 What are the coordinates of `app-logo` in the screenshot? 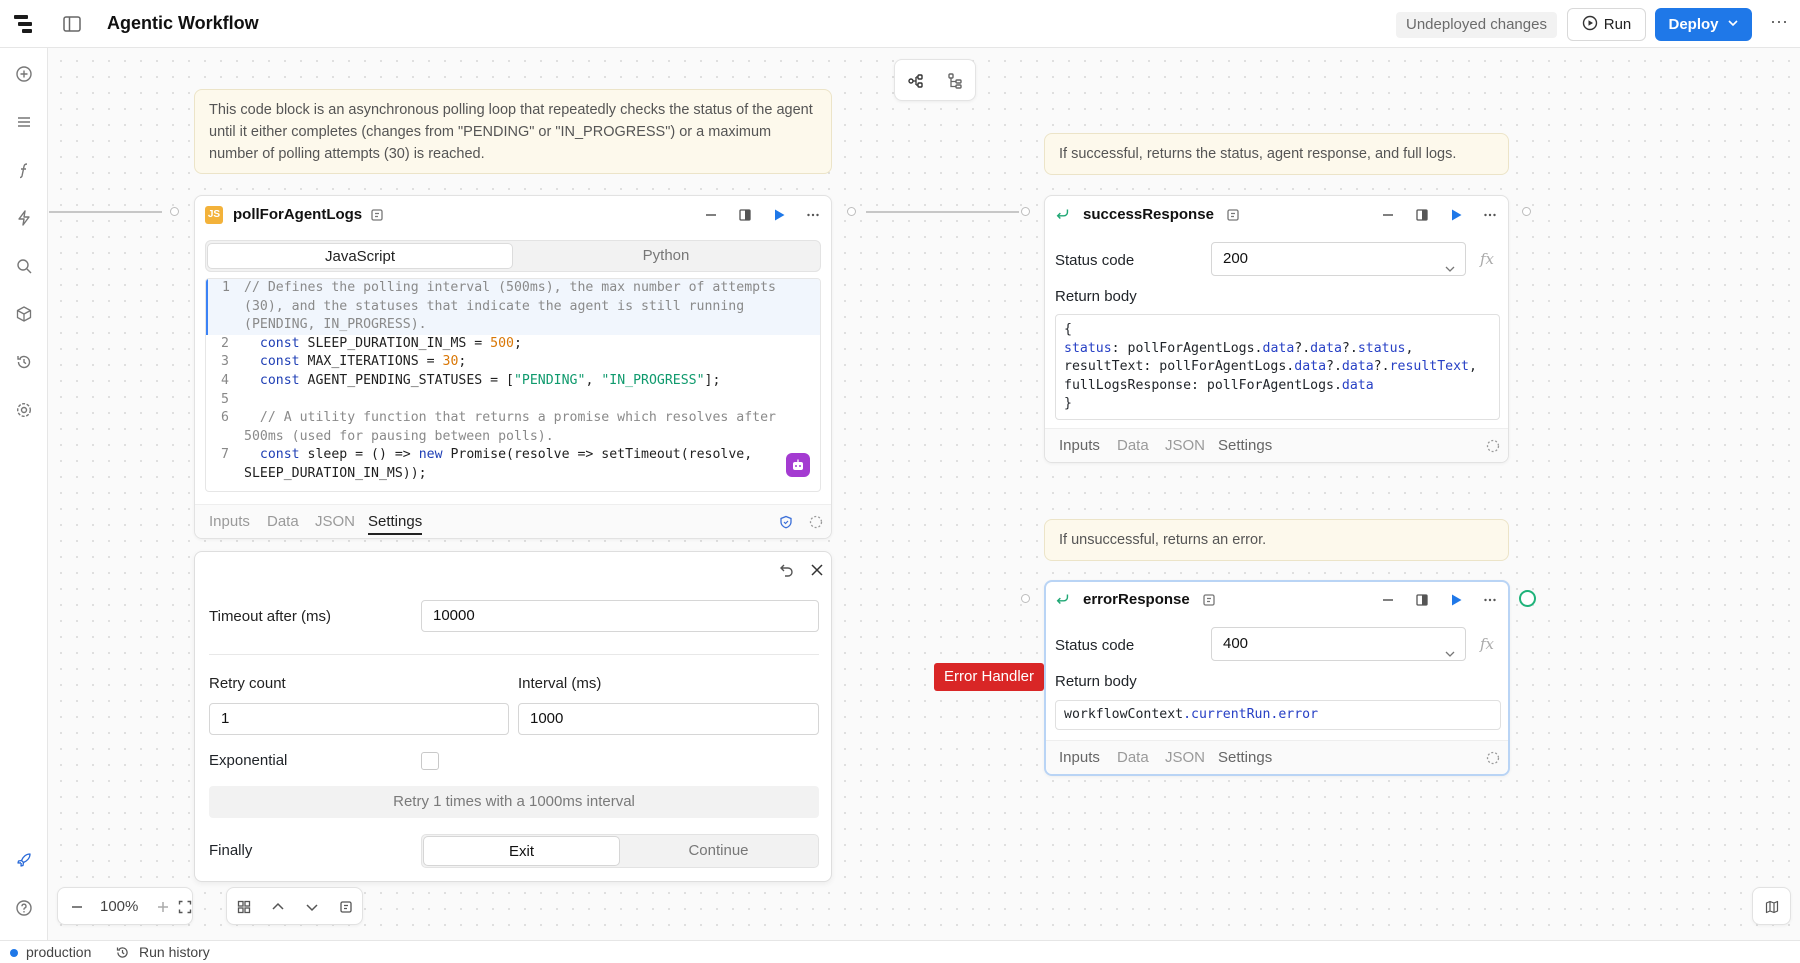 It's located at (24, 24).